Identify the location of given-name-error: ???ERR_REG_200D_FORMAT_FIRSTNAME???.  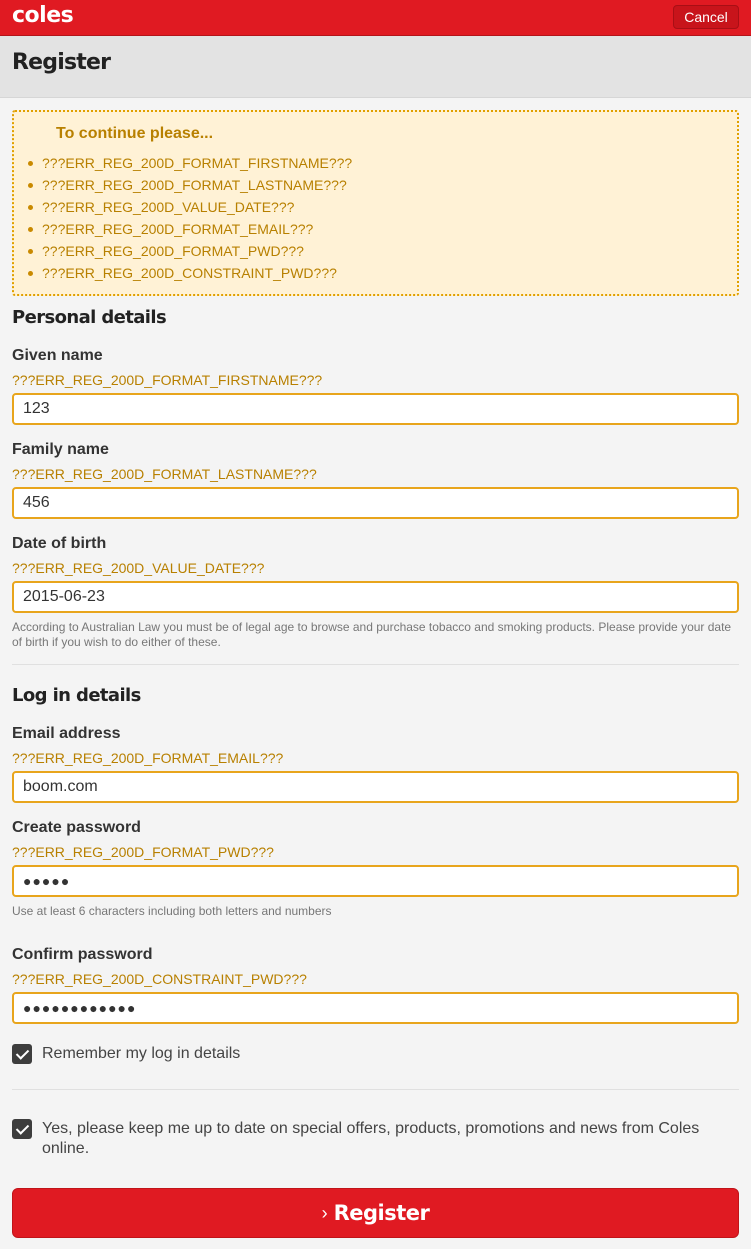
(167, 380).